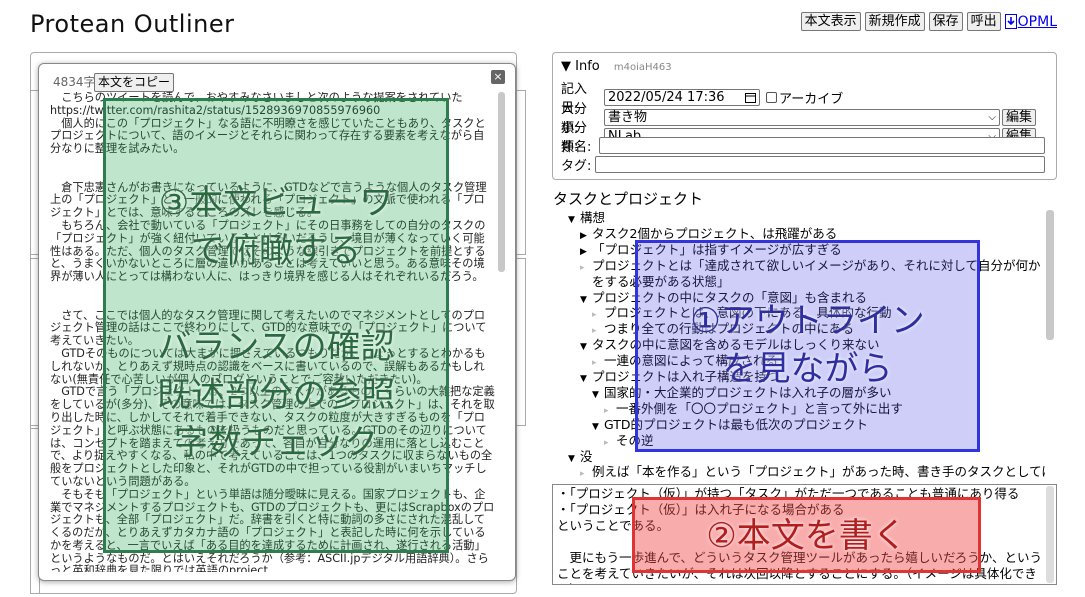 Image resolution: width=1085 pixels, height=597 pixels. What do you see at coordinates (587, 66) in the screenshot?
I see `info-heading: Info` at bounding box center [587, 66].